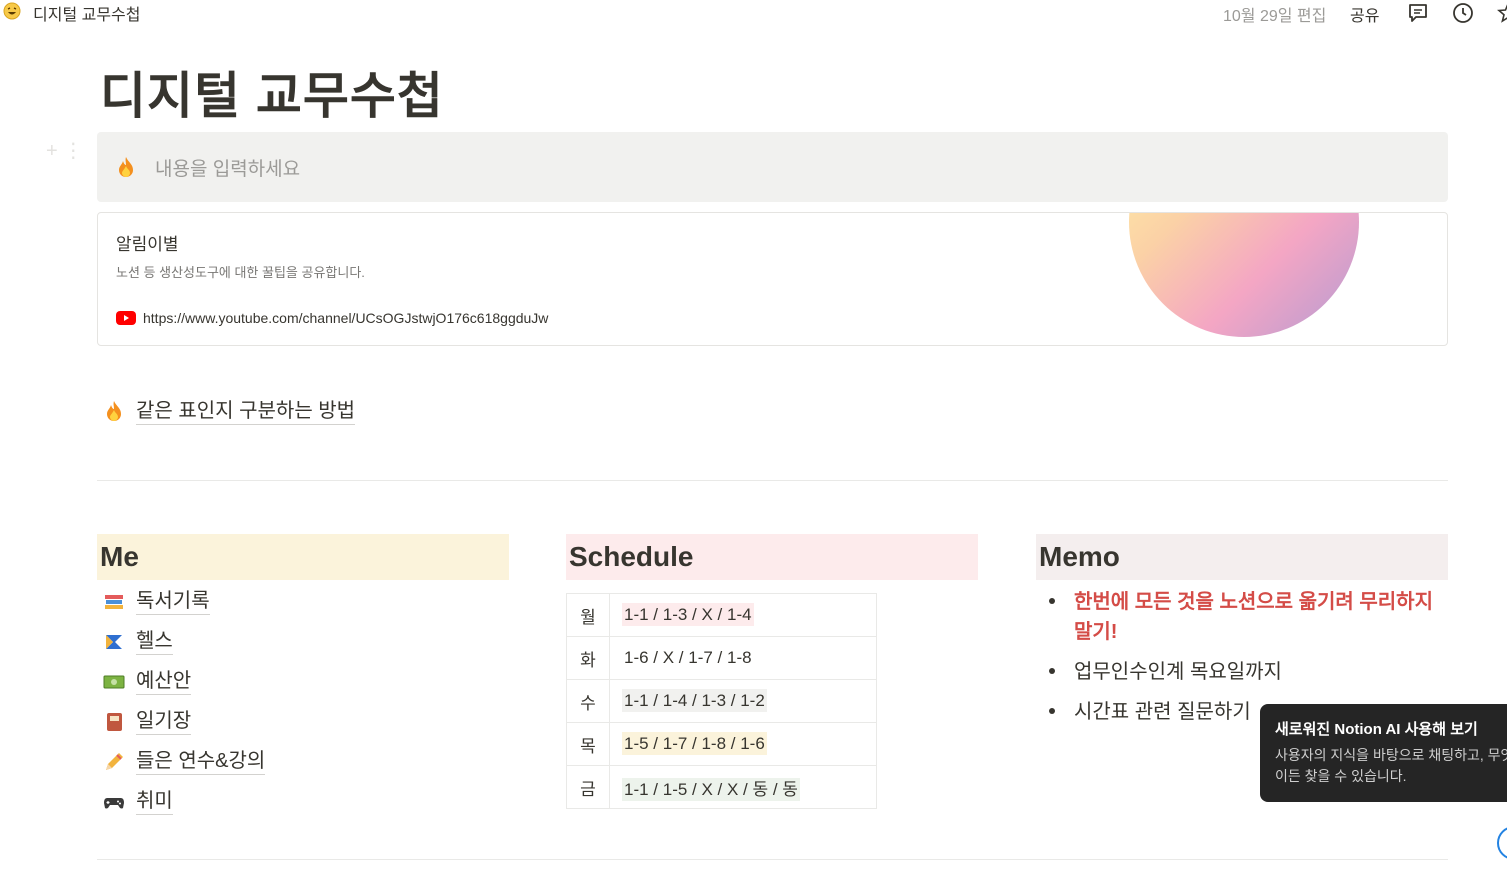 The image size is (1507, 875). What do you see at coordinates (1391, 765) in the screenshot?
I see `tooltip-body: 사용자의 지식을 바탕으로 채팅하고, 무엇이든 찾을 수 있습니다.` at bounding box center [1391, 765].